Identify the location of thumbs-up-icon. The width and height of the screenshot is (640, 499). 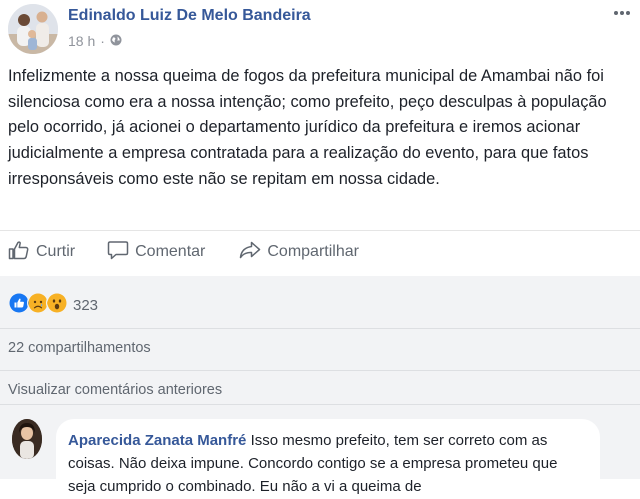
(19, 252).